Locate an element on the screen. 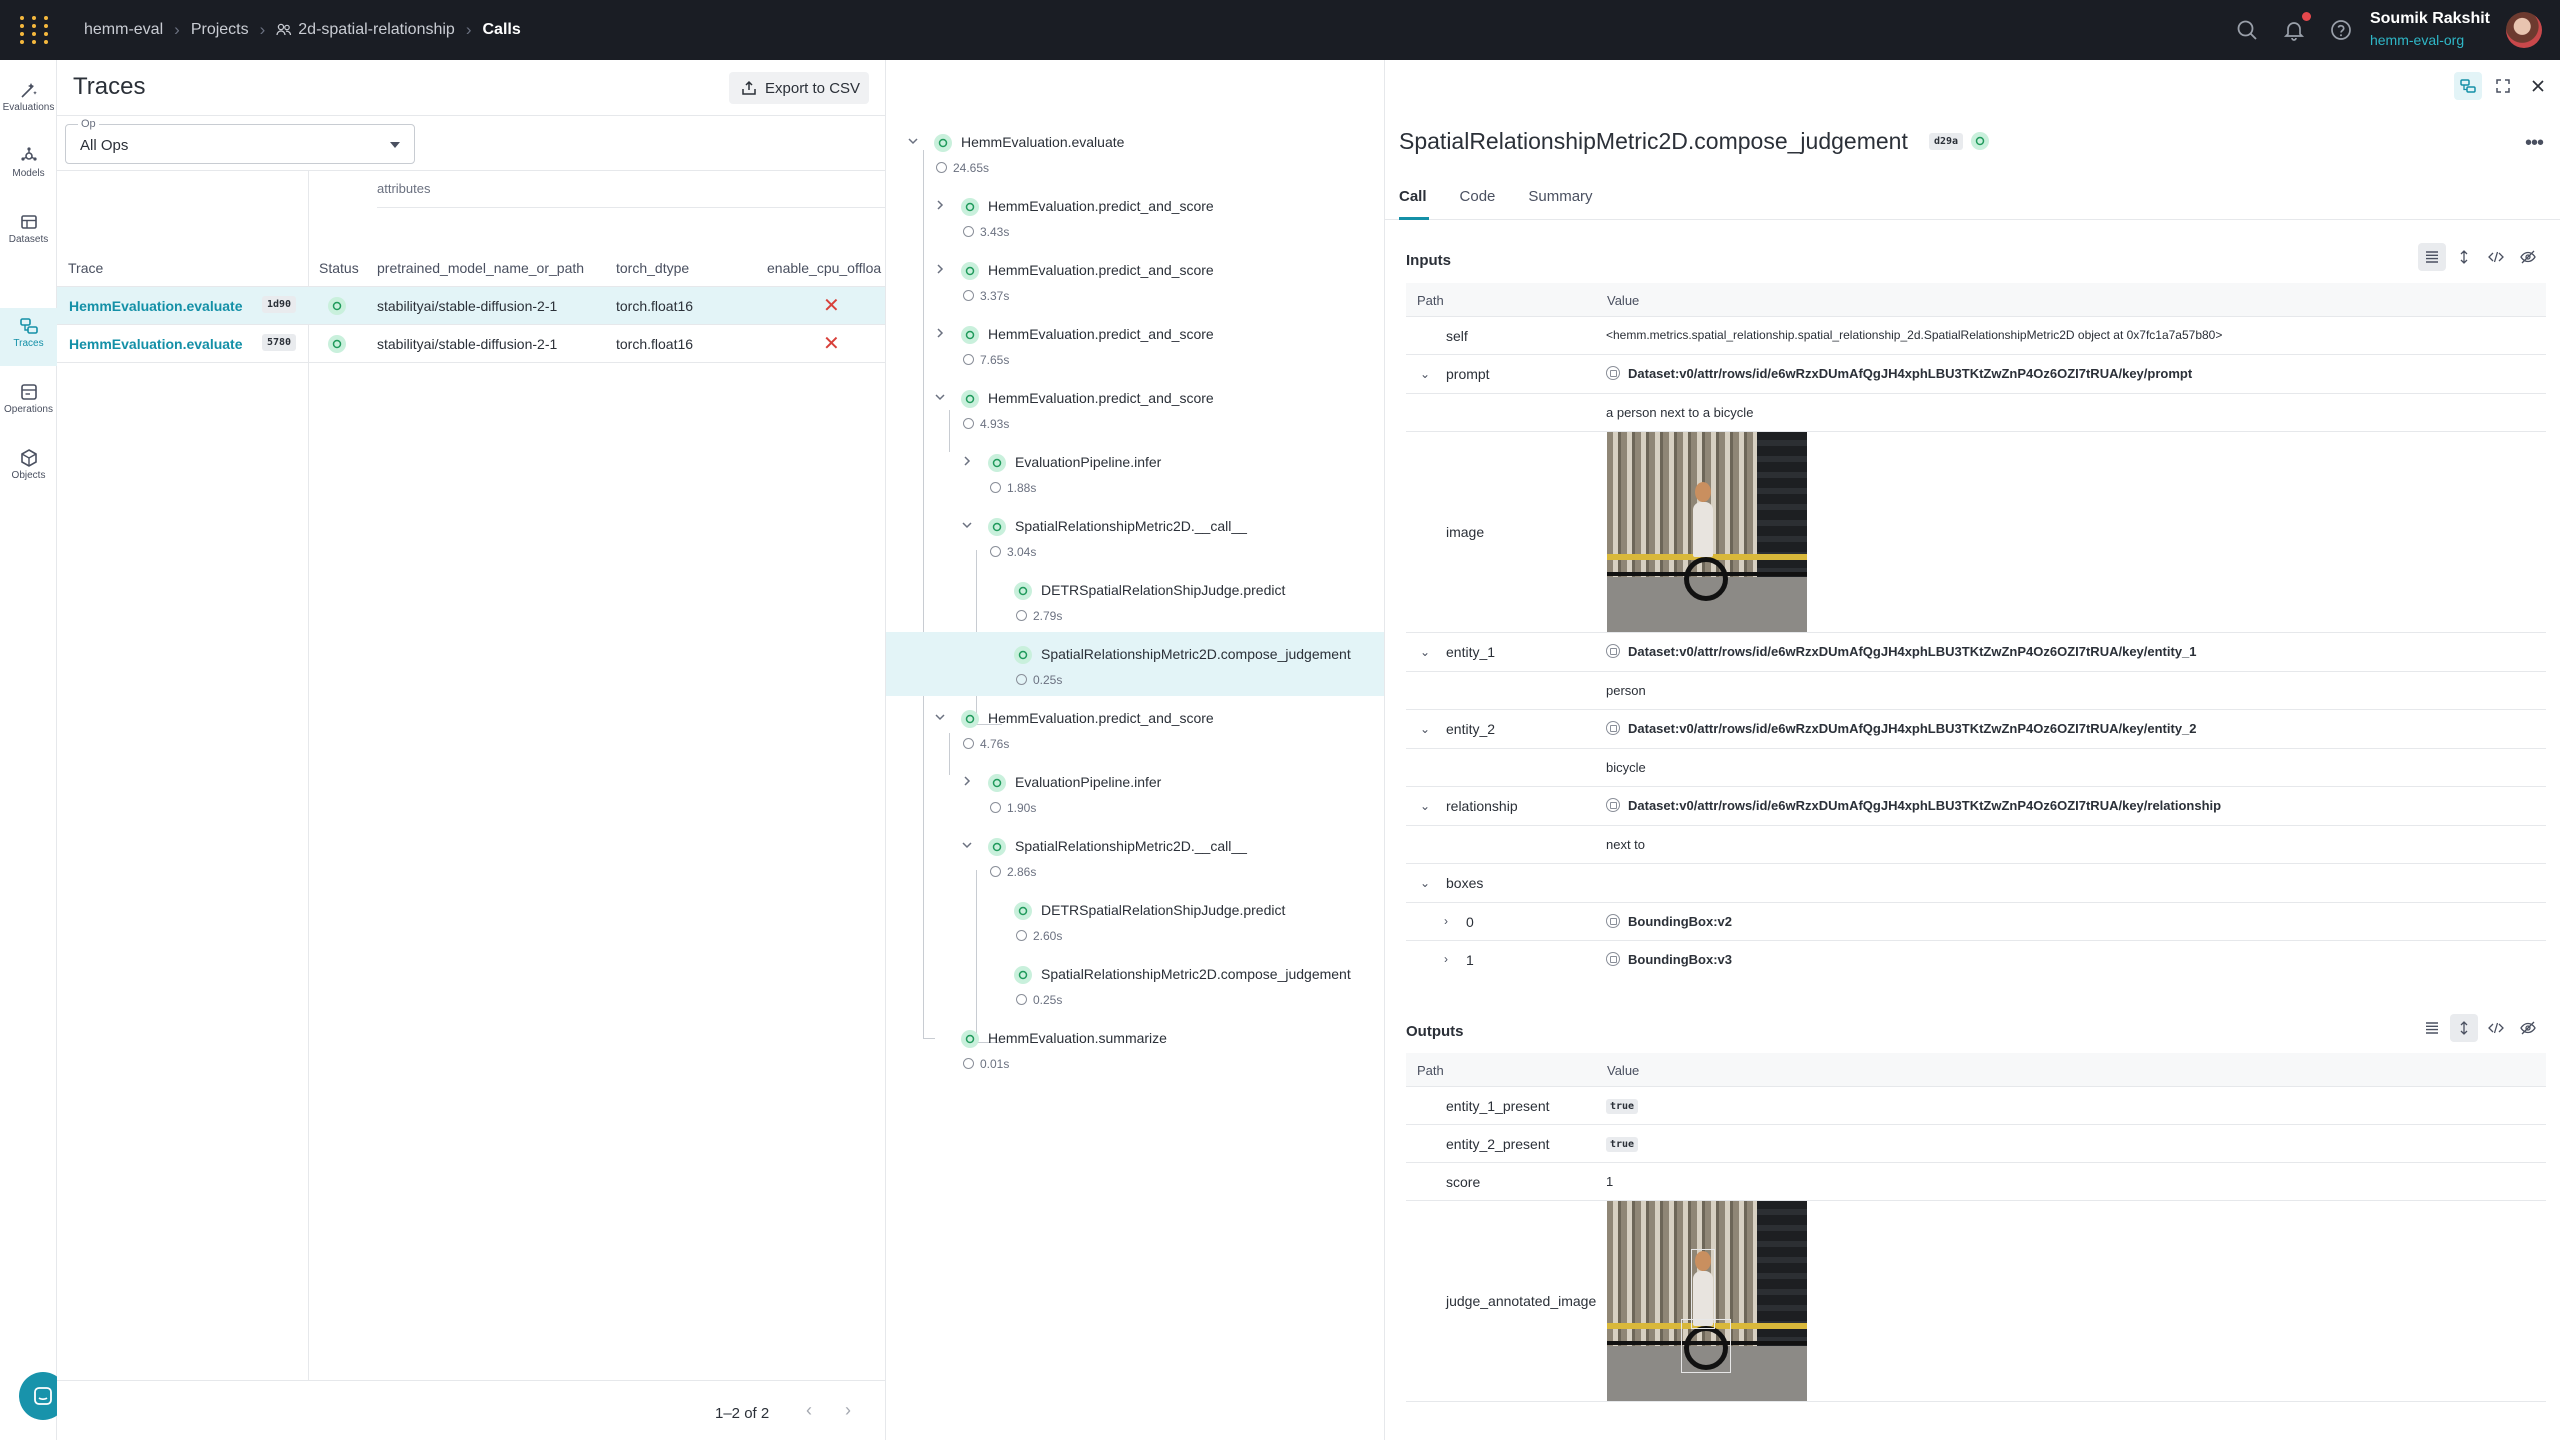 The image size is (2560, 1440). tree-node: HemmEvaluation.predict_and_score 3.43s is located at coordinates (1135, 216).